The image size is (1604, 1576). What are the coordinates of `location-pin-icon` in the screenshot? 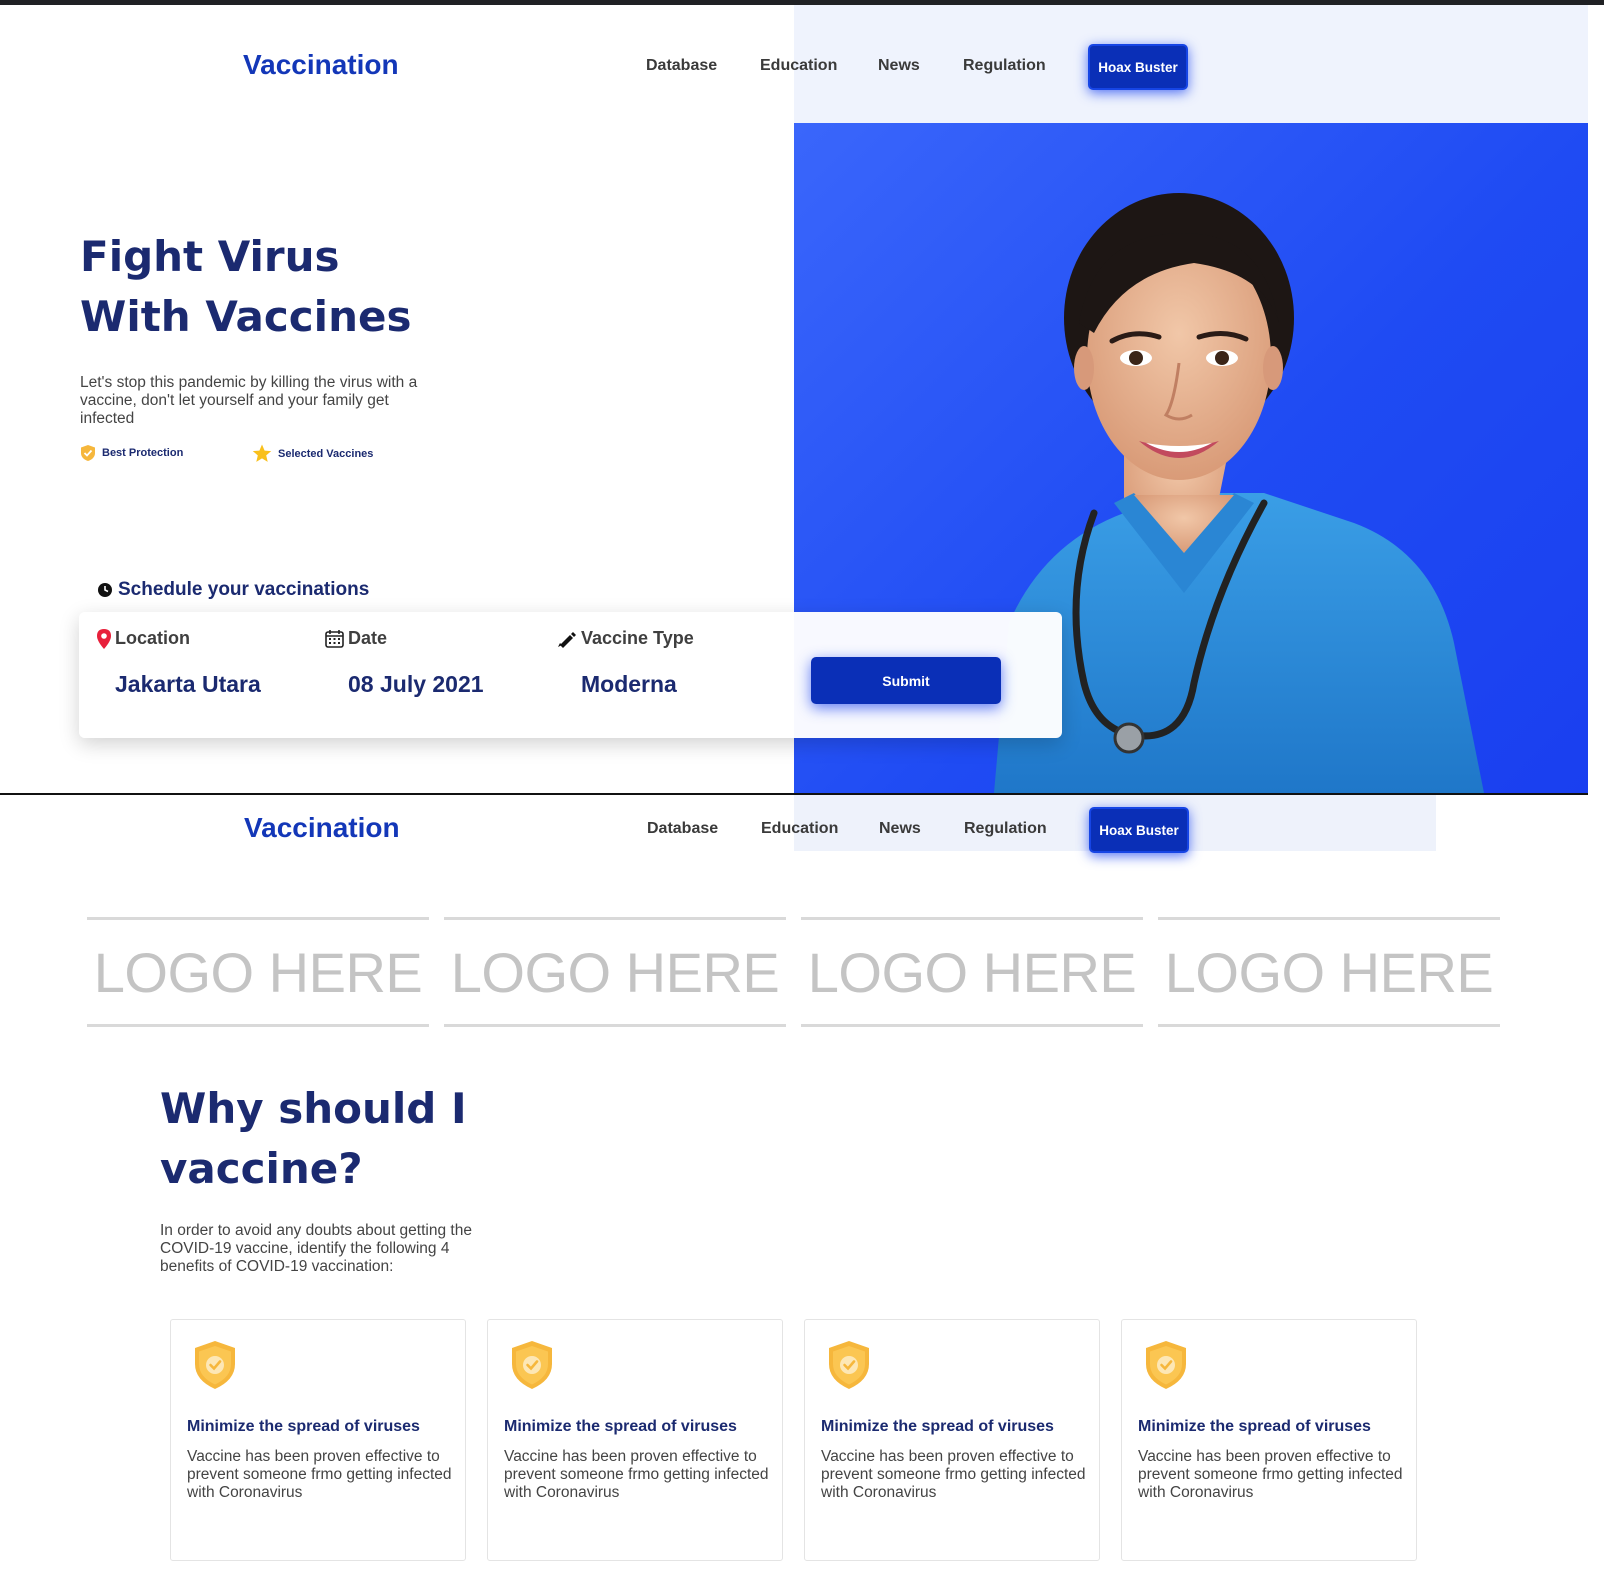 It's located at (104, 638).